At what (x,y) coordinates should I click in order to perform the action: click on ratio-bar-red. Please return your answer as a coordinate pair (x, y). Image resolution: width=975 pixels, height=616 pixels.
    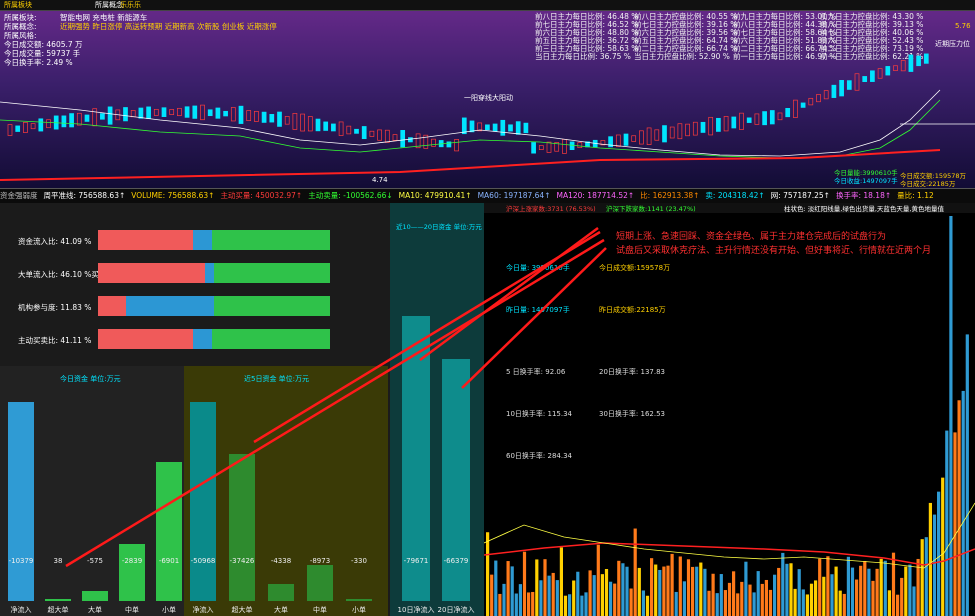
    Looking at the image, I should click on (151, 273).